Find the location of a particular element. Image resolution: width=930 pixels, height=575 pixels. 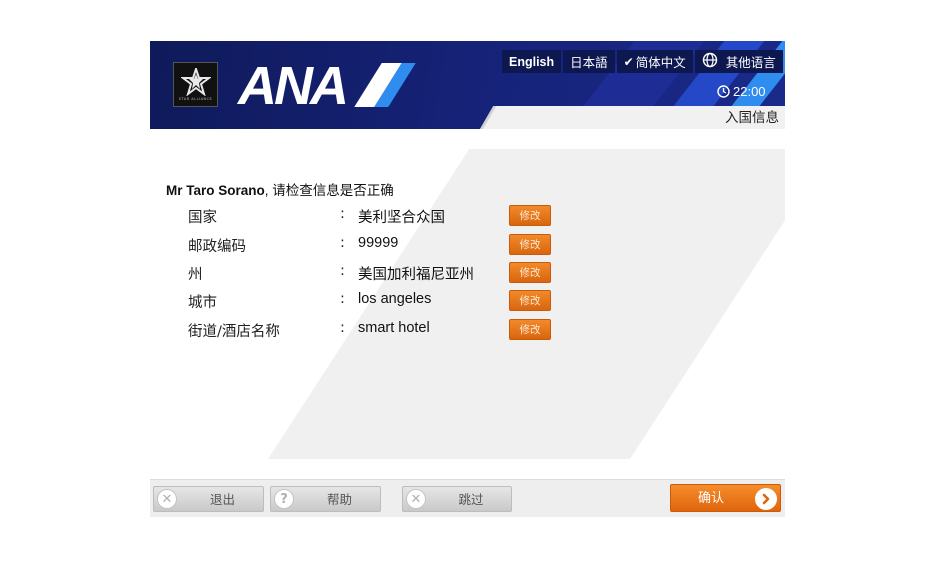

edit-postal-code-button: 修改 is located at coordinates (530, 244).